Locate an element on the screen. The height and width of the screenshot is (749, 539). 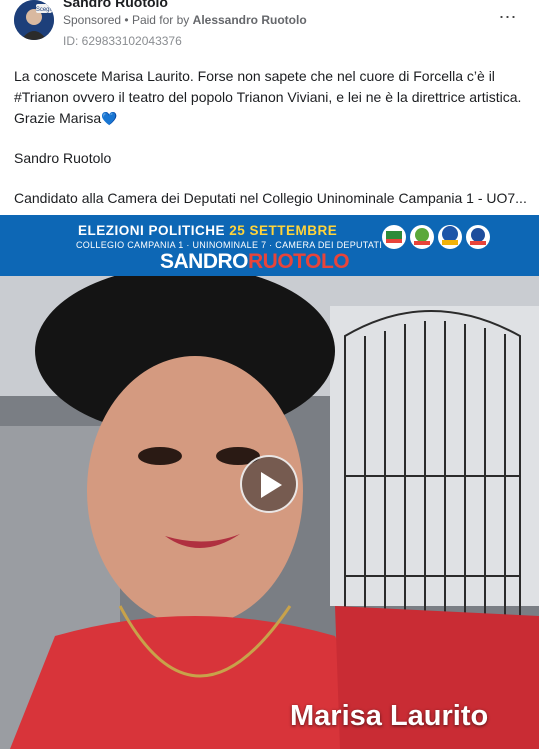
play-button is located at coordinates (269, 484).